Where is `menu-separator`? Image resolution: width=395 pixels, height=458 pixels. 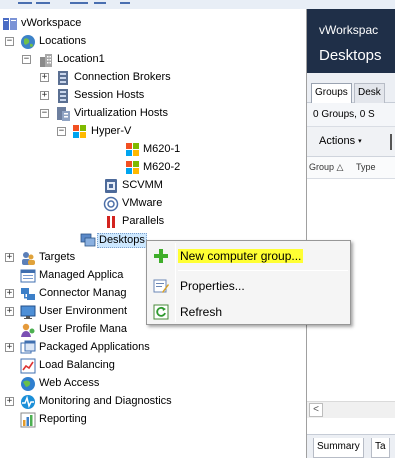 menu-separator is located at coordinates (263, 270).